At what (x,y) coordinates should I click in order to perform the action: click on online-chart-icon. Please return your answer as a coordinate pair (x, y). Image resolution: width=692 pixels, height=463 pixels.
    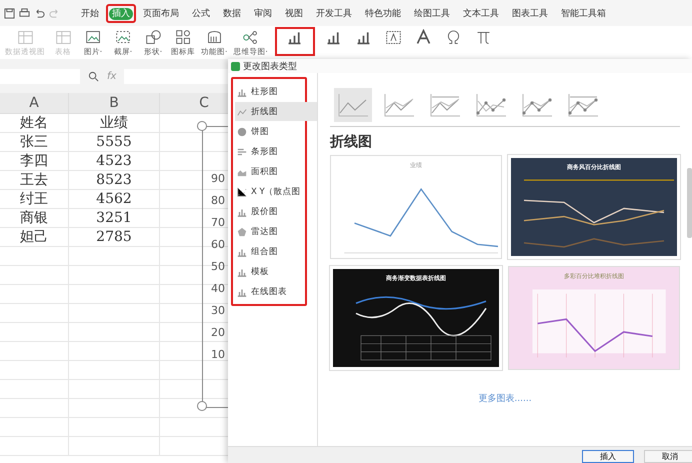
    Looking at the image, I should click on (242, 291).